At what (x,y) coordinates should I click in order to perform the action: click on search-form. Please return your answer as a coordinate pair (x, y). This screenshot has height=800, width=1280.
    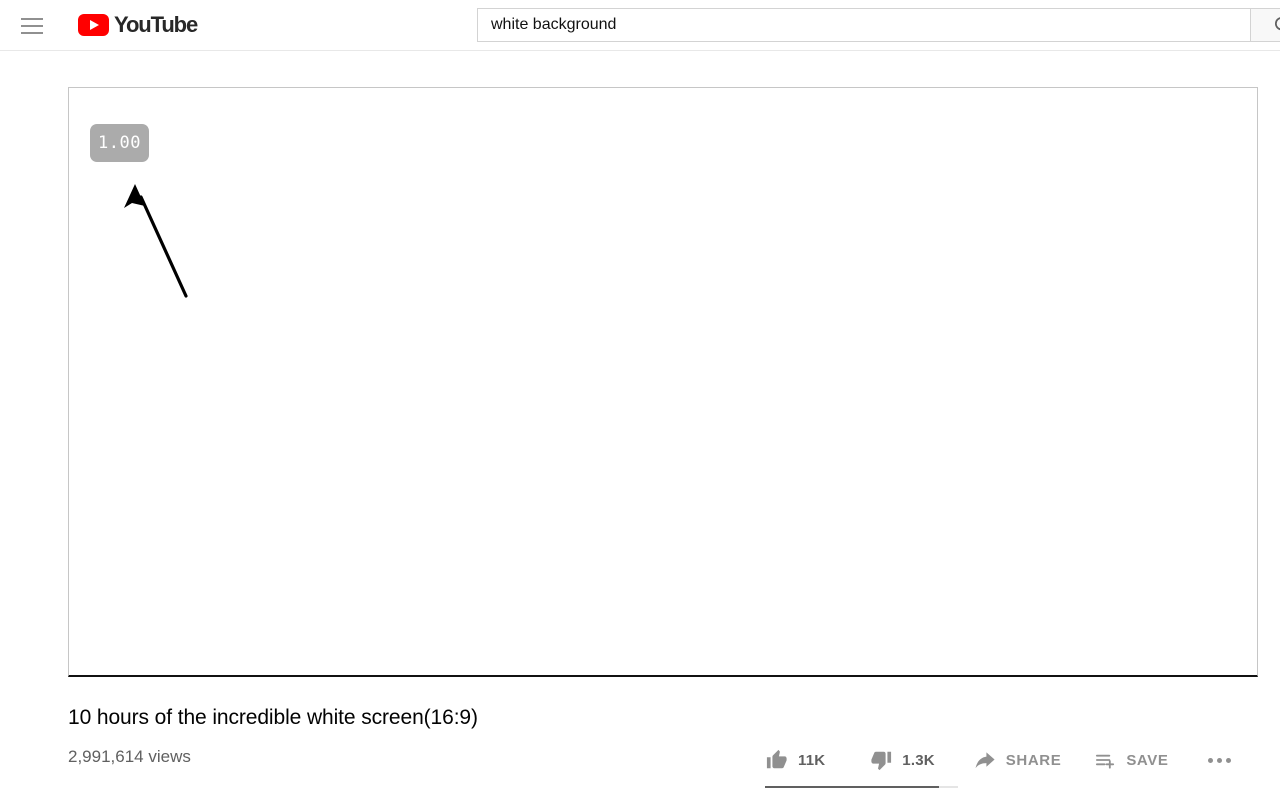
    Looking at the image, I should click on (878, 25).